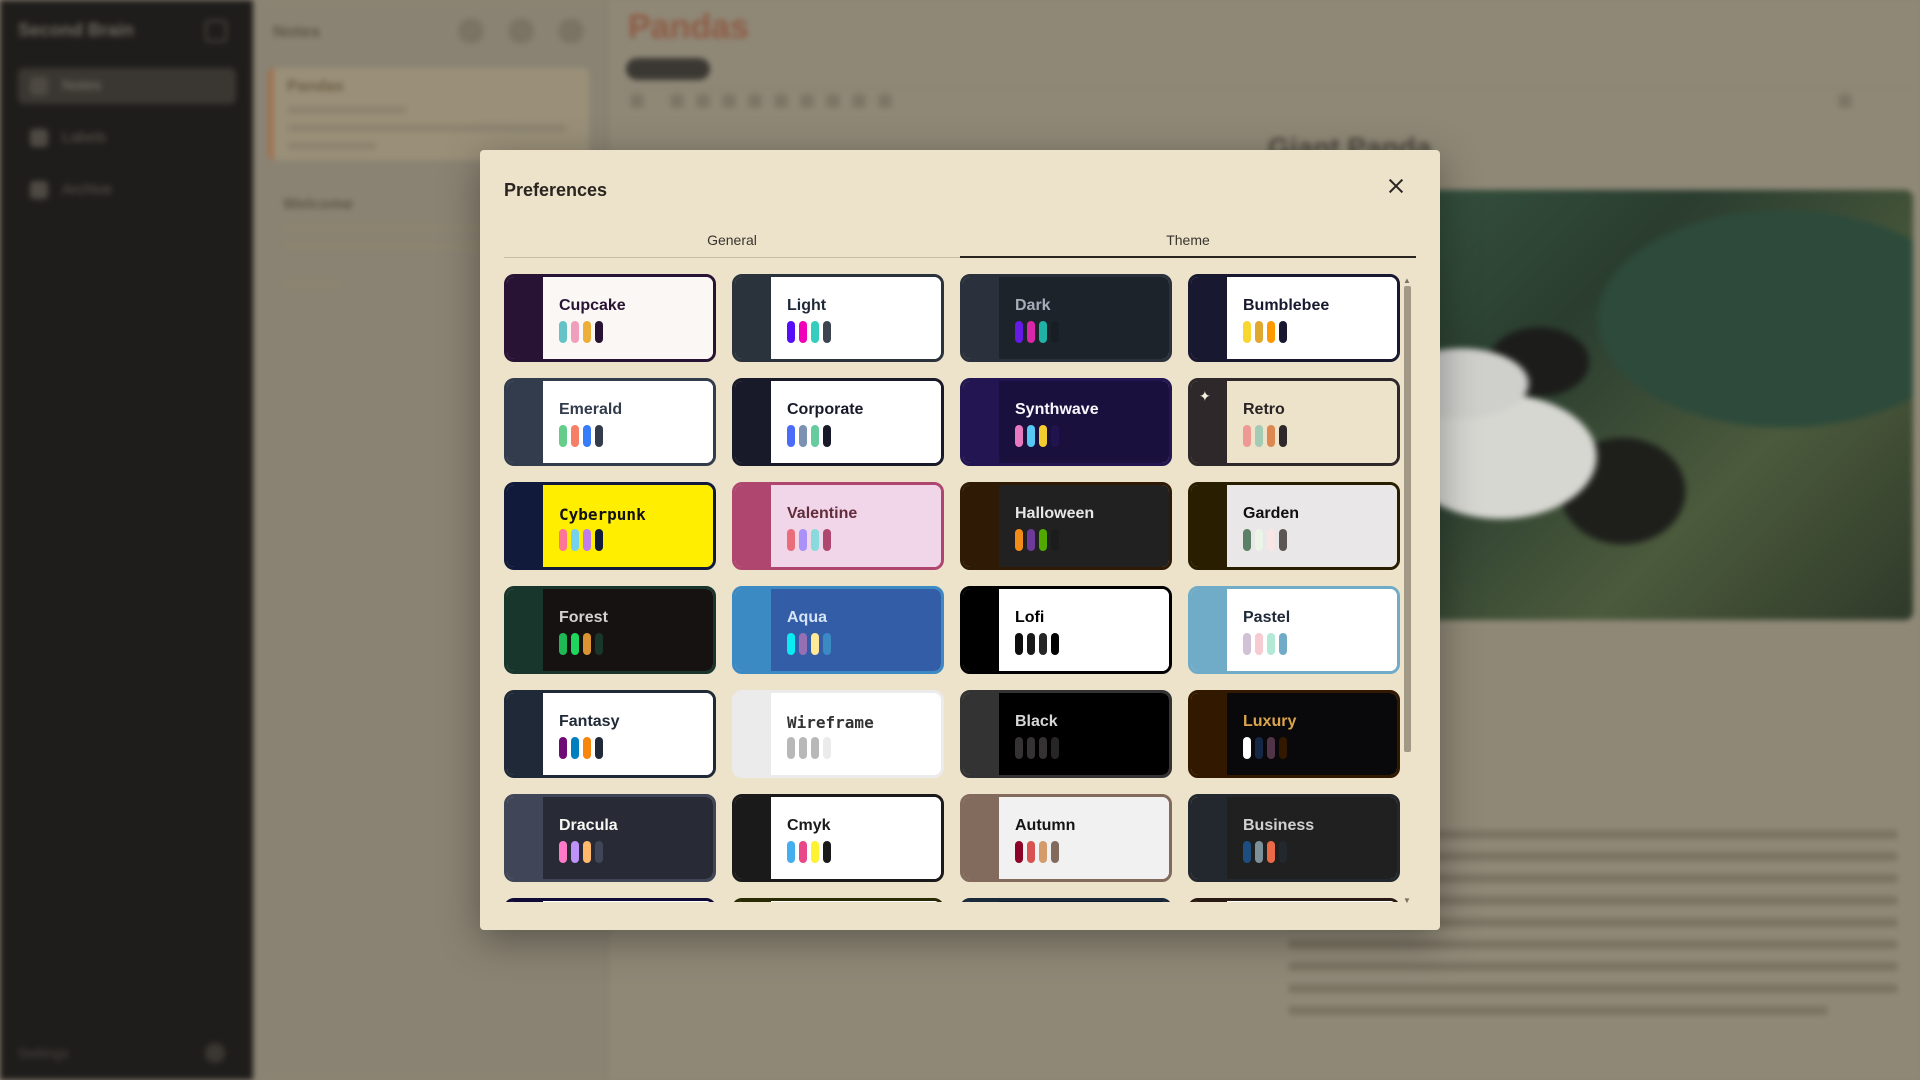 The image size is (1920, 1080). What do you see at coordinates (610, 838) in the screenshot?
I see `theme-card: Dracula` at bounding box center [610, 838].